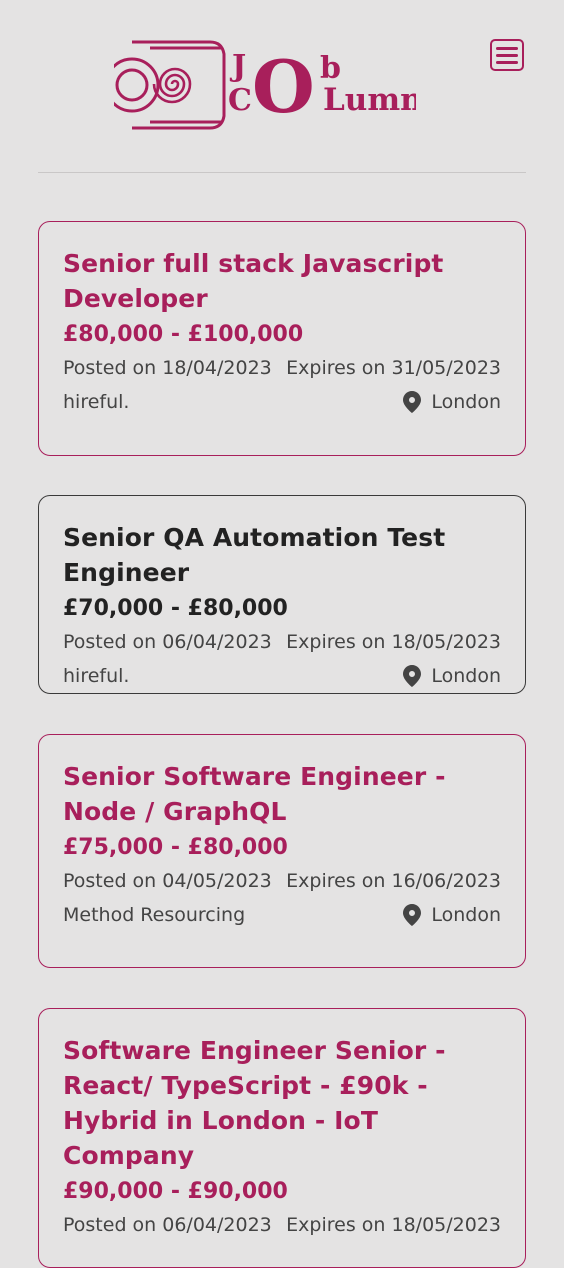 The height and width of the screenshot is (1268, 564). I want to click on logo-letter-c: C, so click(240, 100).